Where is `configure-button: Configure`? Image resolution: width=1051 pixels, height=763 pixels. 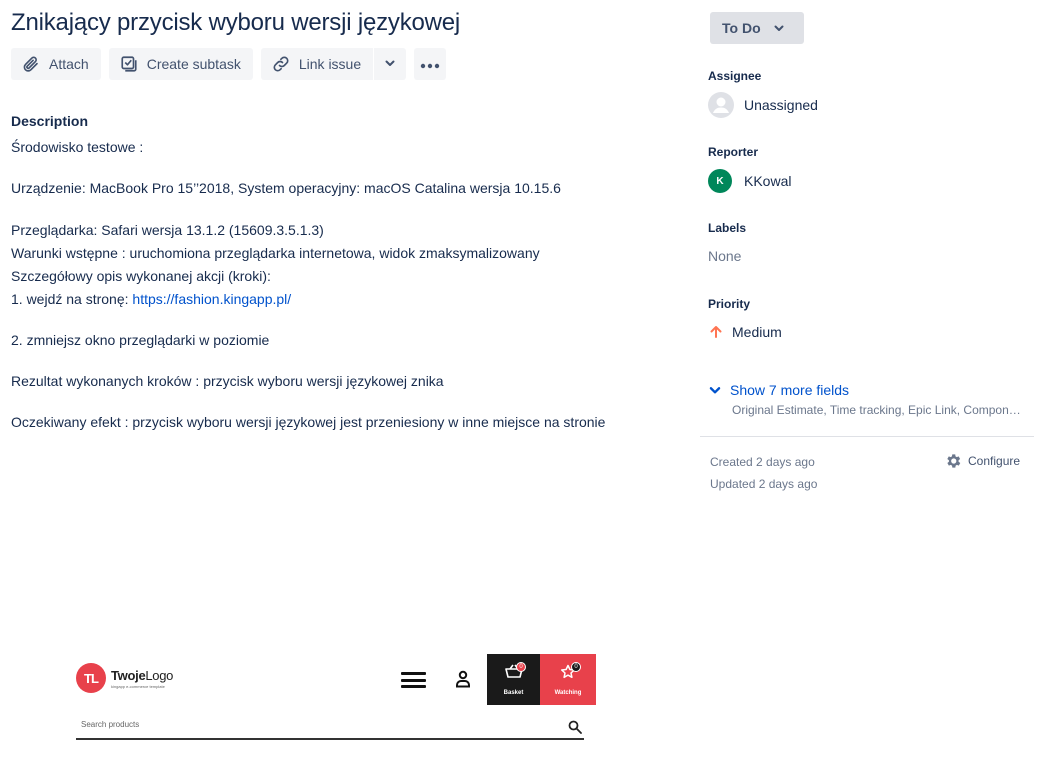
configure-button: Configure is located at coordinates (982, 461).